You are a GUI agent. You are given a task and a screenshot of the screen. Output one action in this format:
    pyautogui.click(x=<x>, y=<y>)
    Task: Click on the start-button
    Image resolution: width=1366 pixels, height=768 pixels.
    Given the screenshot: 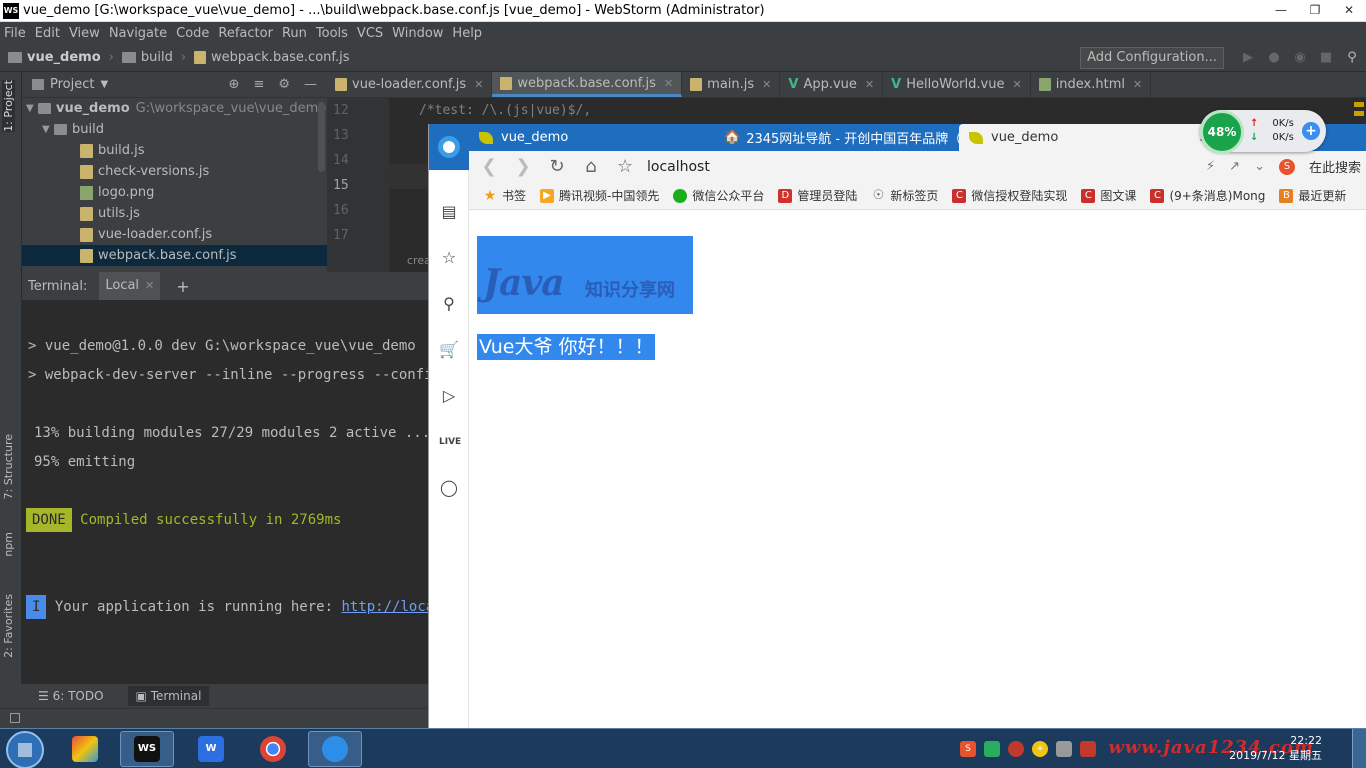 What is the action you would take?
    pyautogui.click(x=25, y=749)
    